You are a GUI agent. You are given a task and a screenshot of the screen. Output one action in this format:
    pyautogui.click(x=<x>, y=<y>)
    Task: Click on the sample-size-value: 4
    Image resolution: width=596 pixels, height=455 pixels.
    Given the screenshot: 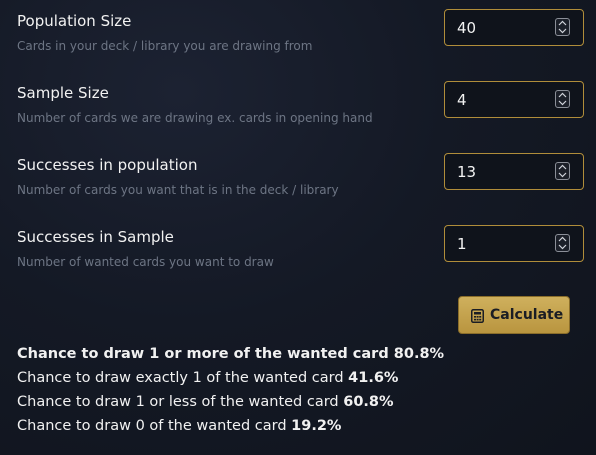 What is the action you would take?
    pyautogui.click(x=462, y=100)
    